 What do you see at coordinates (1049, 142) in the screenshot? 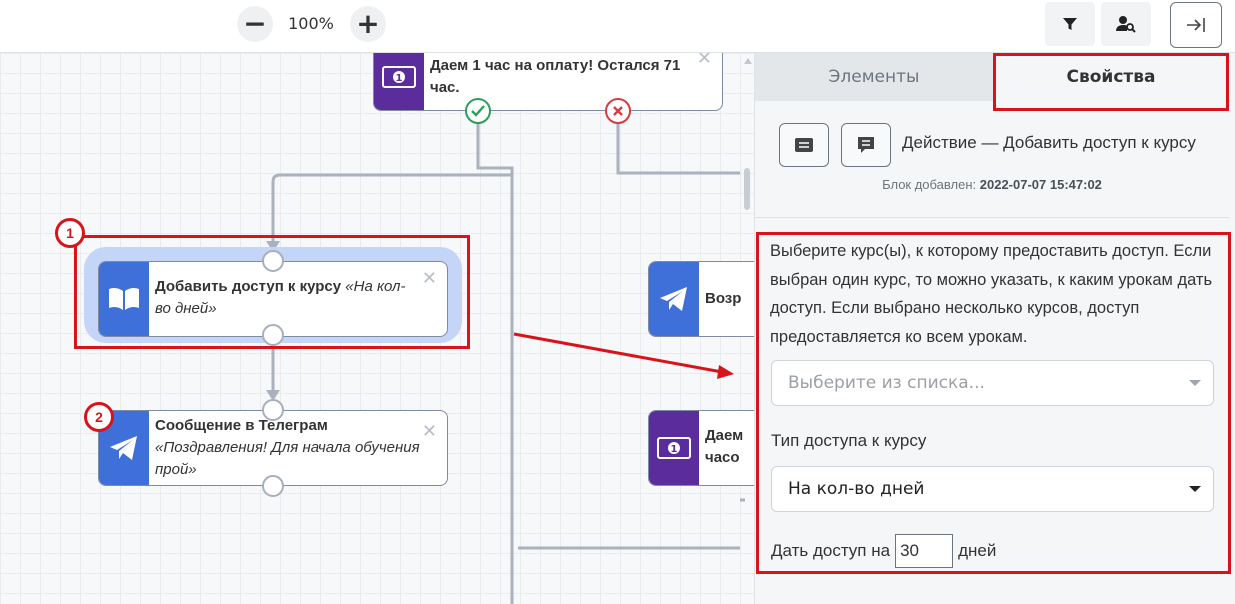
I see `action-title: Действие — Добавить доступ к курсу` at bounding box center [1049, 142].